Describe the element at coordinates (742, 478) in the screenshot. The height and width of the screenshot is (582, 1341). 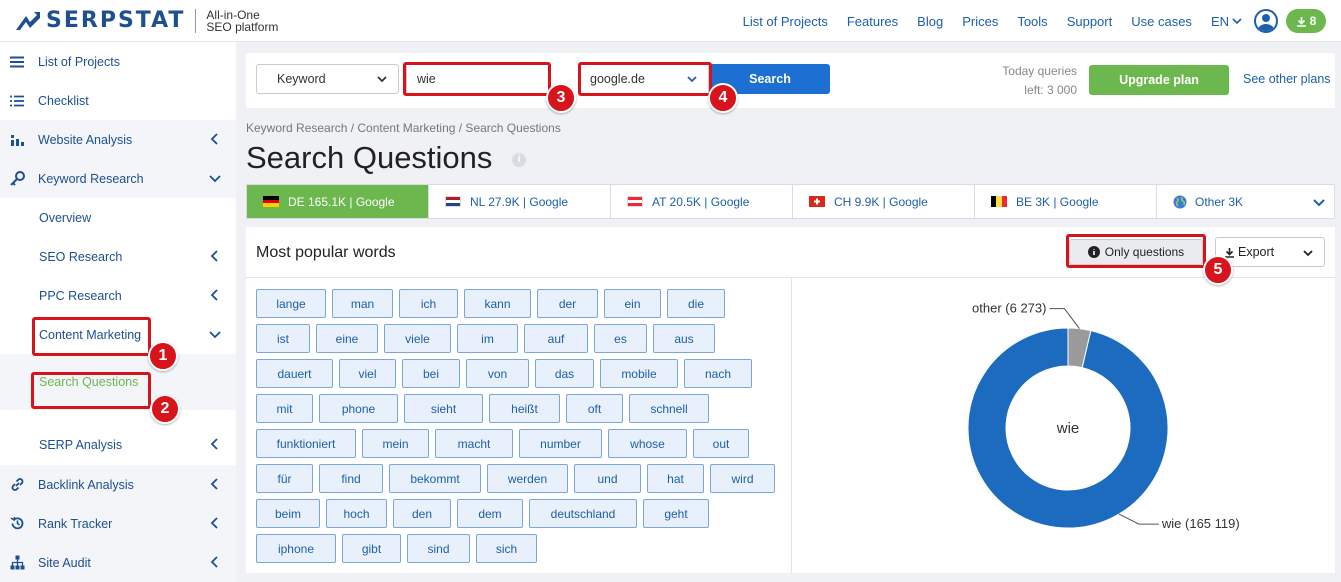
I see `word-chip: wird` at that location.